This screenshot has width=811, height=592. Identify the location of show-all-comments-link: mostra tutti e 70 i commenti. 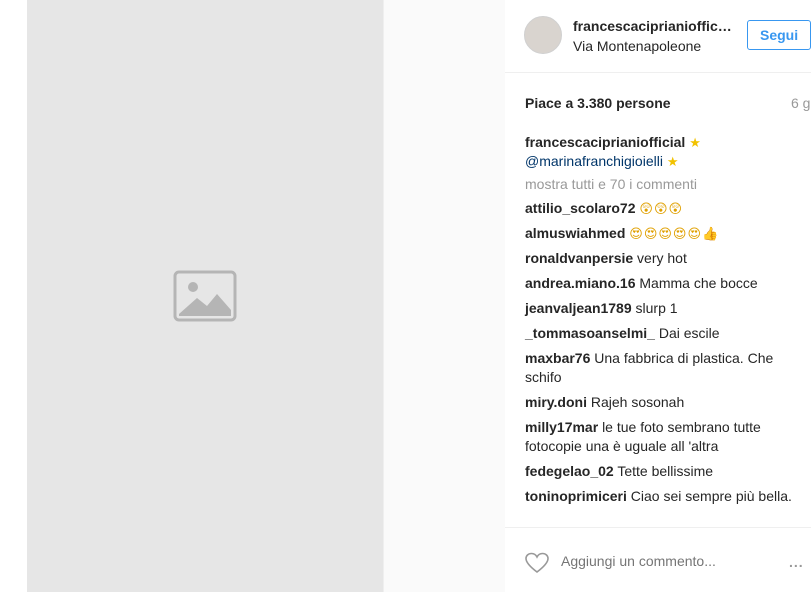
(611, 184).